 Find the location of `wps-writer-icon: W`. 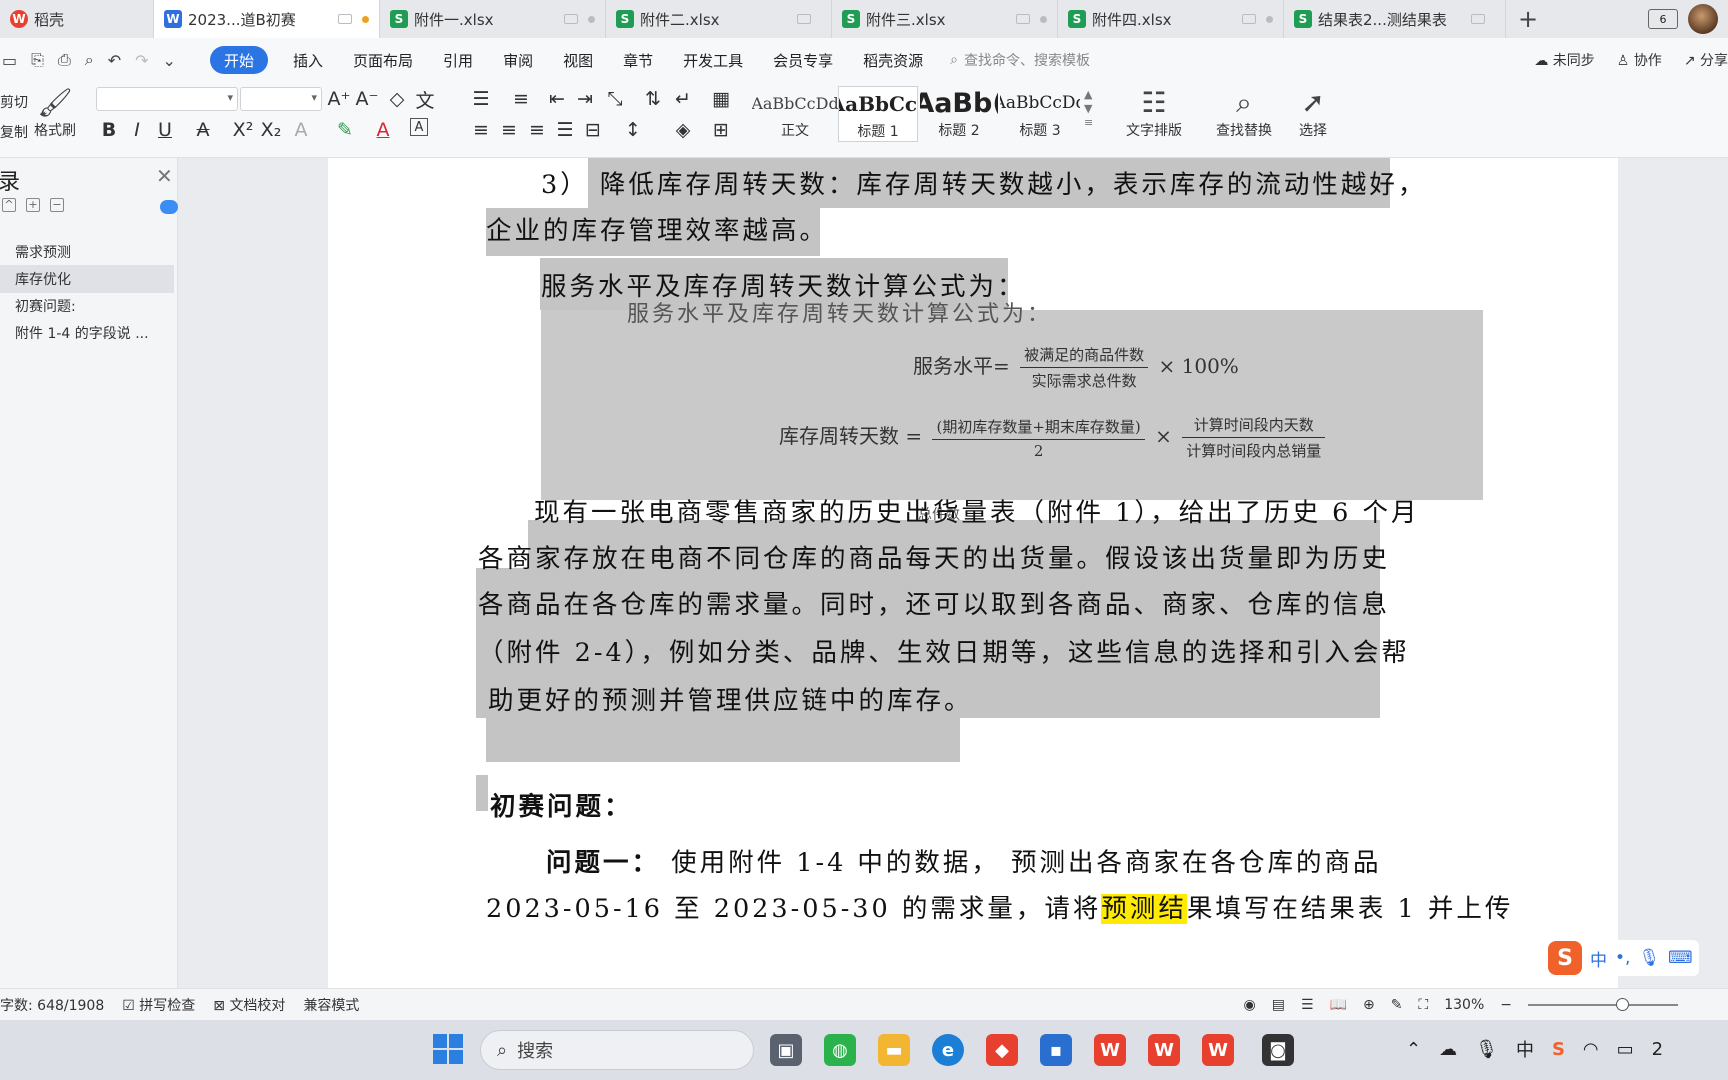

wps-writer-icon: W is located at coordinates (1164, 1050).